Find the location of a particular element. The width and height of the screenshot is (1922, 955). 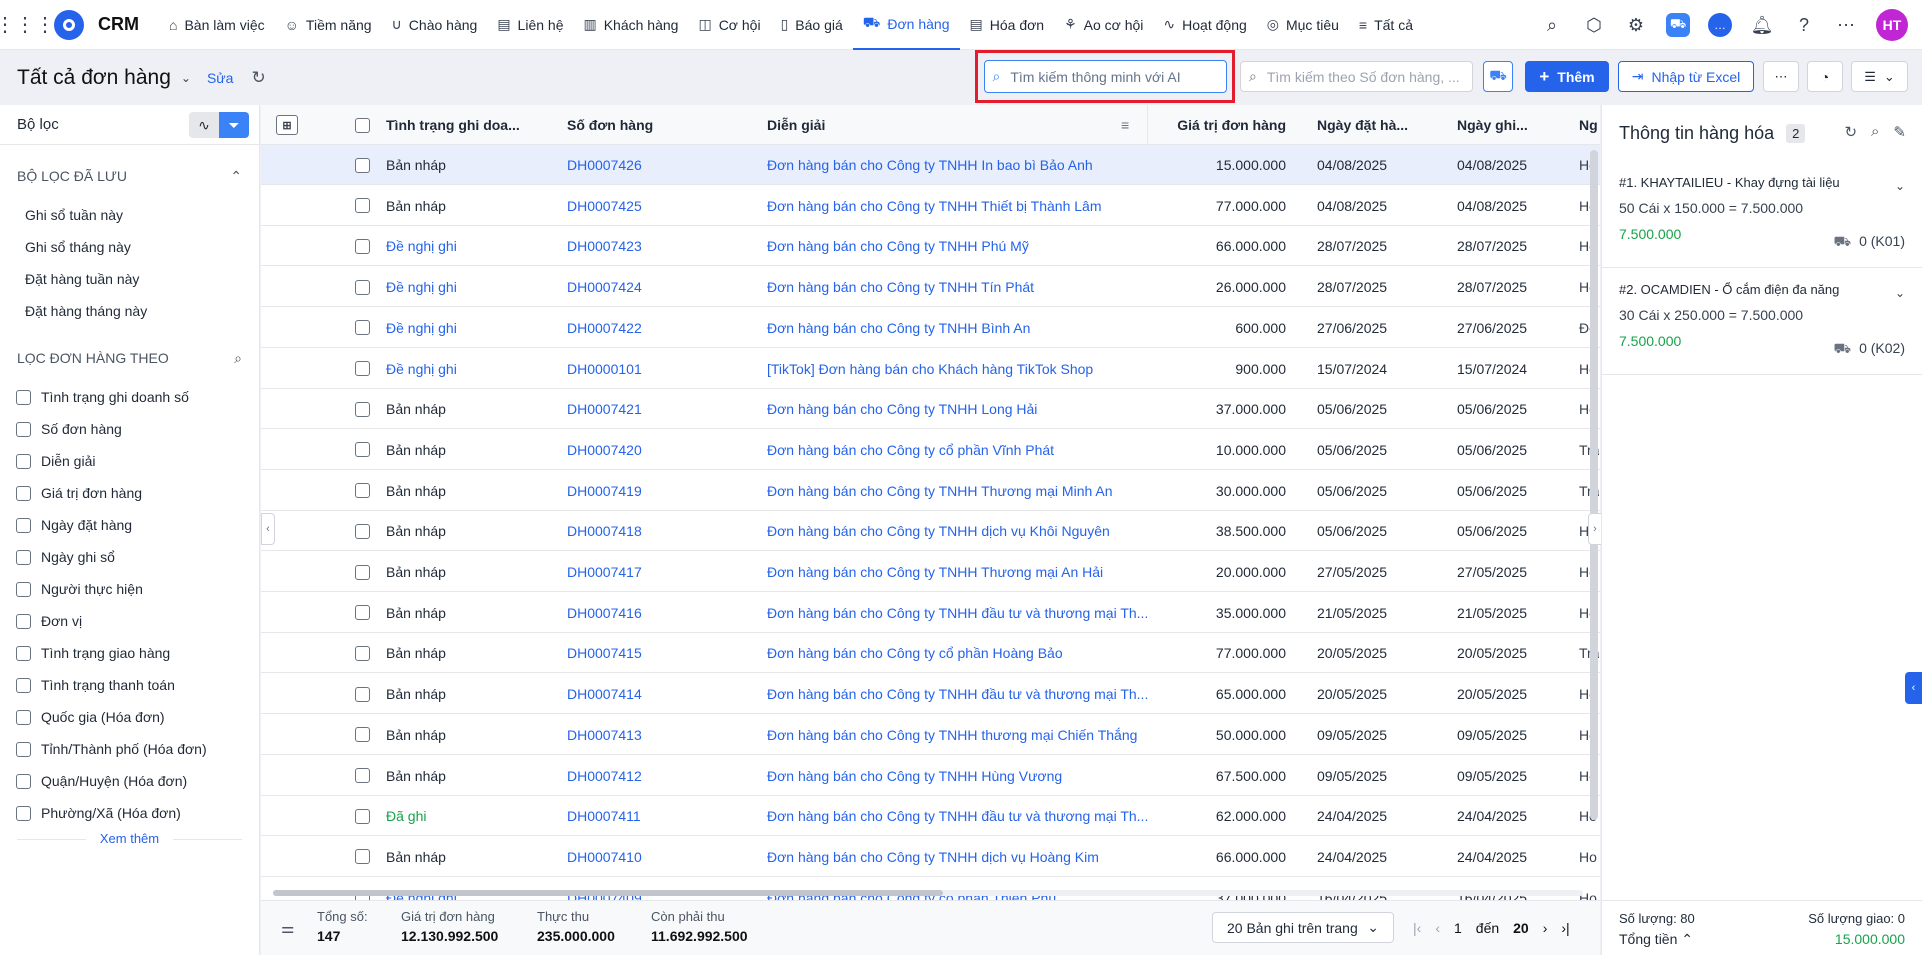

cell-order-no: DH0007412 is located at coordinates (642, 776).